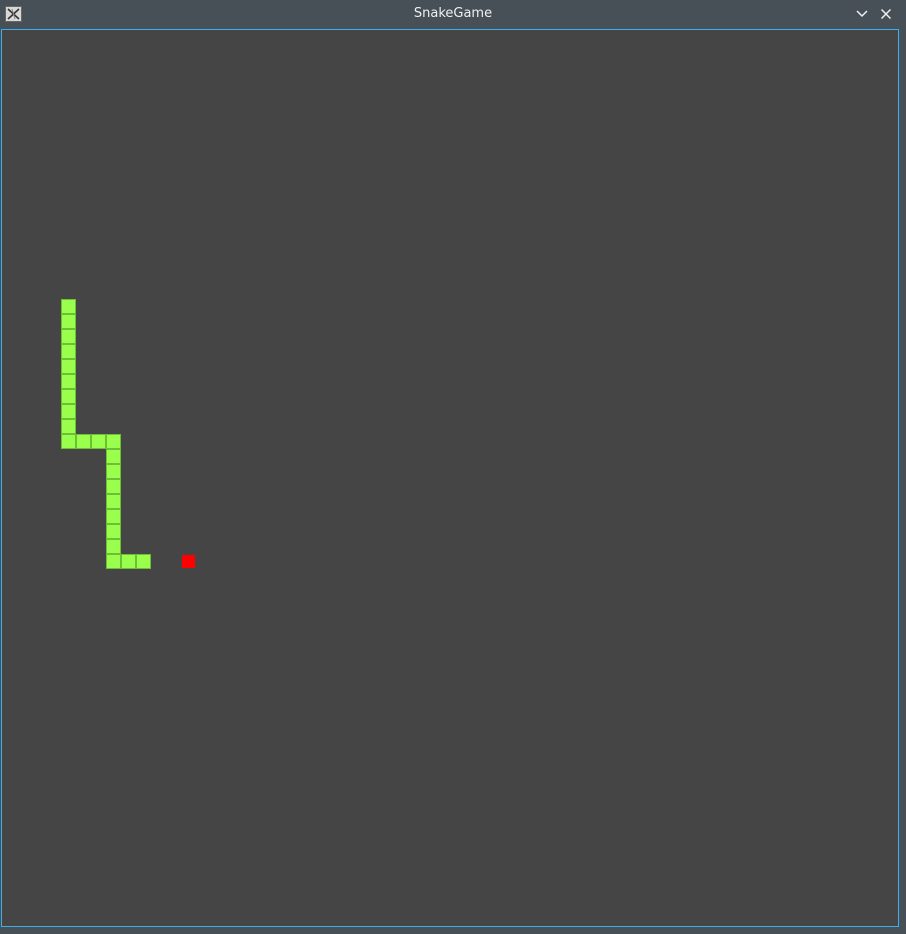 The height and width of the screenshot is (934, 906). What do you see at coordinates (143, 561) in the screenshot?
I see `snake-head` at bounding box center [143, 561].